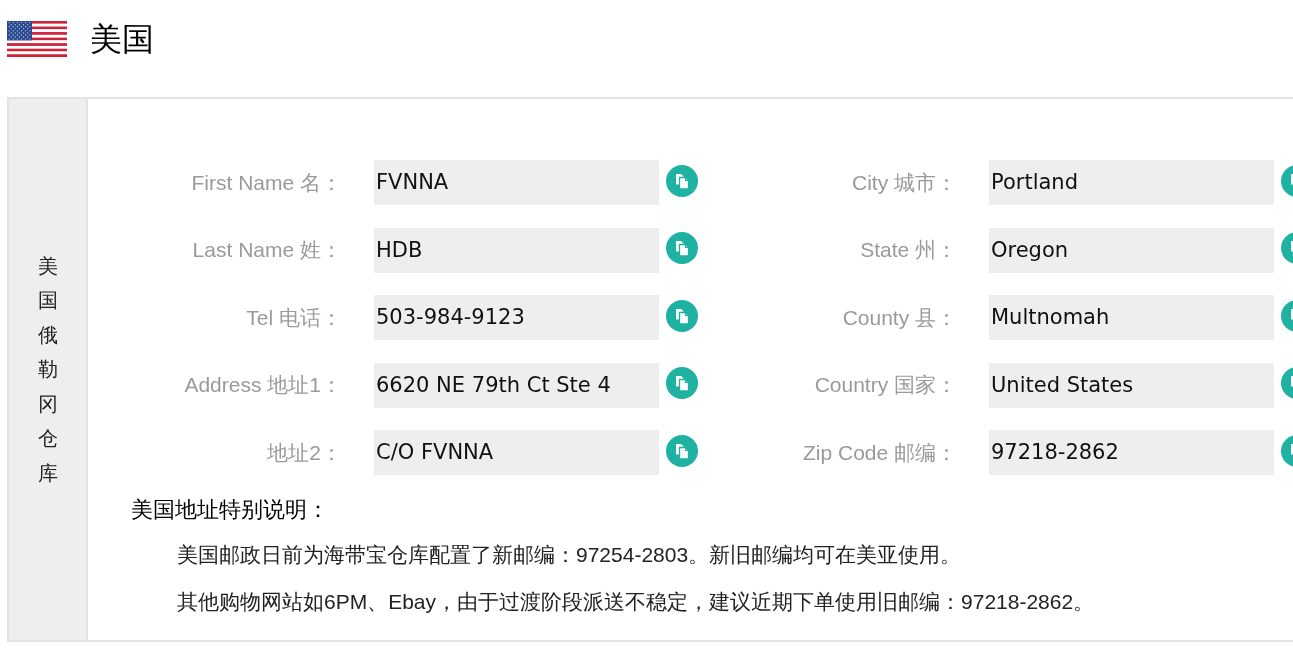  What do you see at coordinates (230, 509) in the screenshot?
I see `notes-heading: 美国地址特别说明：` at bounding box center [230, 509].